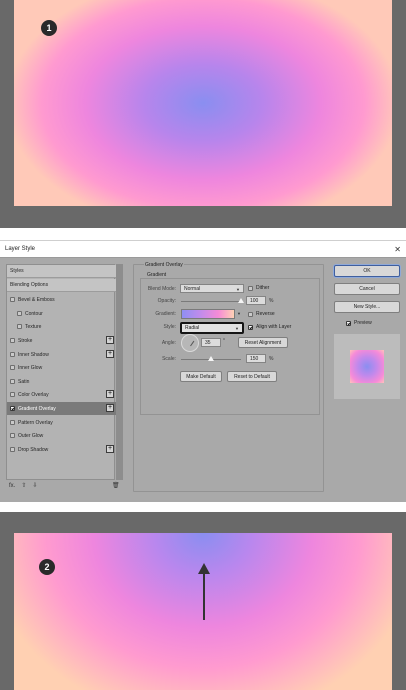 Image resolution: width=406 pixels, height=690 pixels. I want to click on style-preview-swatch, so click(367, 366).